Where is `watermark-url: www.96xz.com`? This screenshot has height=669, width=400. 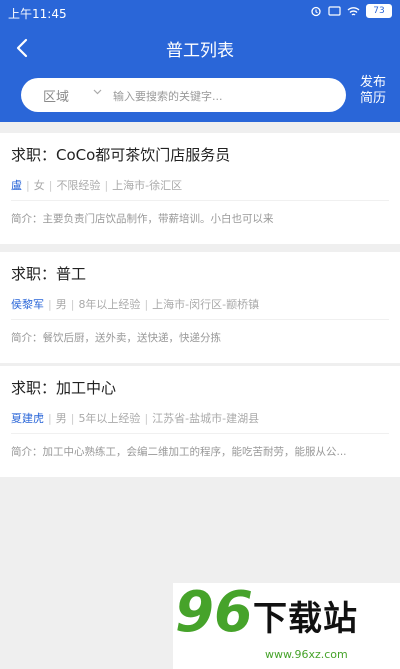 watermark-url: www.96xz.com is located at coordinates (306, 654).